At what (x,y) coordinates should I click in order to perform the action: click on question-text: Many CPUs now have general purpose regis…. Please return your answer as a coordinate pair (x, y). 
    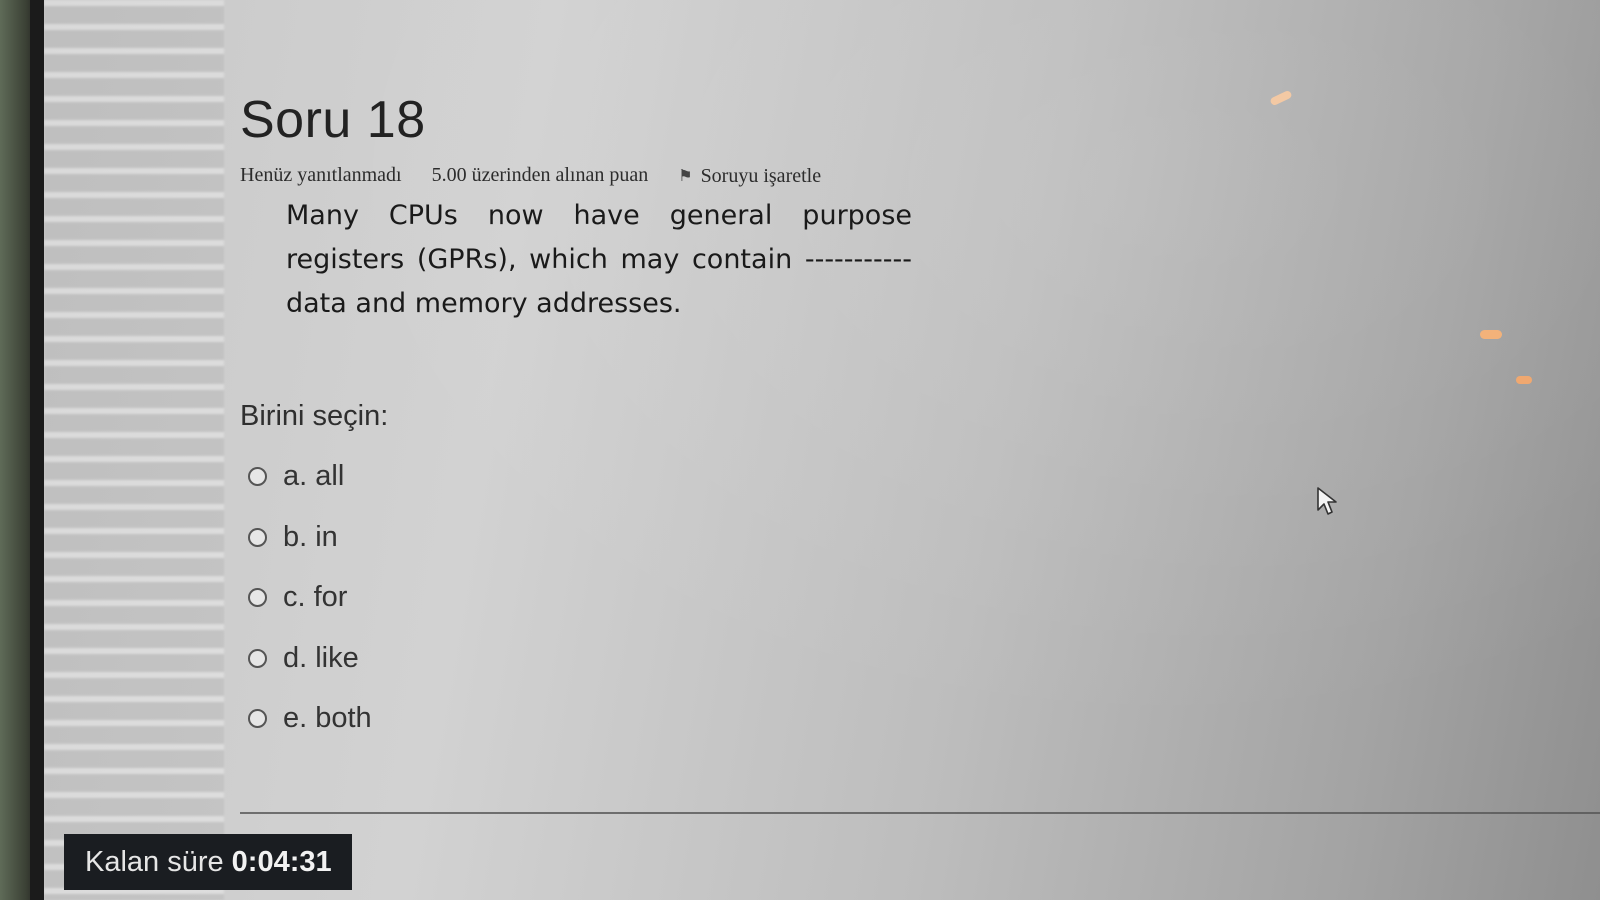
    Looking at the image, I should click on (599, 259).